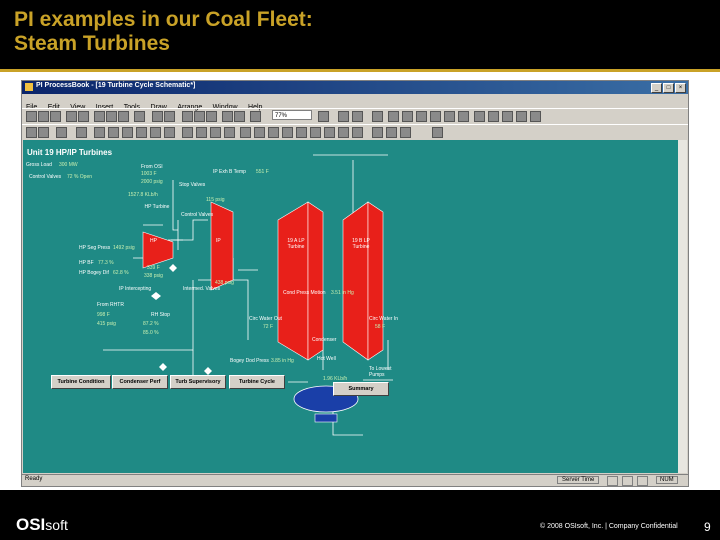 The image size is (720, 540). Describe the element at coordinates (155, 132) in the screenshot. I see `zoom-in-icon` at that location.